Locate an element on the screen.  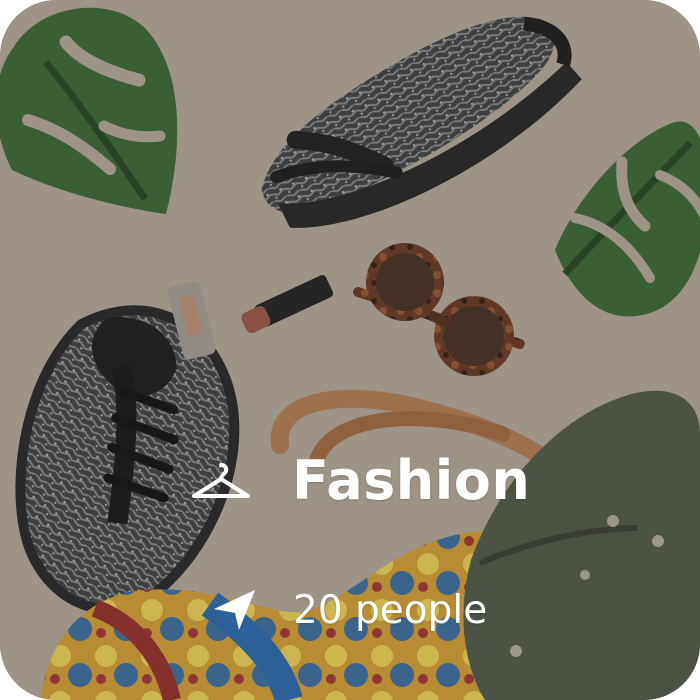
category-title: Fashion is located at coordinates (411, 480).